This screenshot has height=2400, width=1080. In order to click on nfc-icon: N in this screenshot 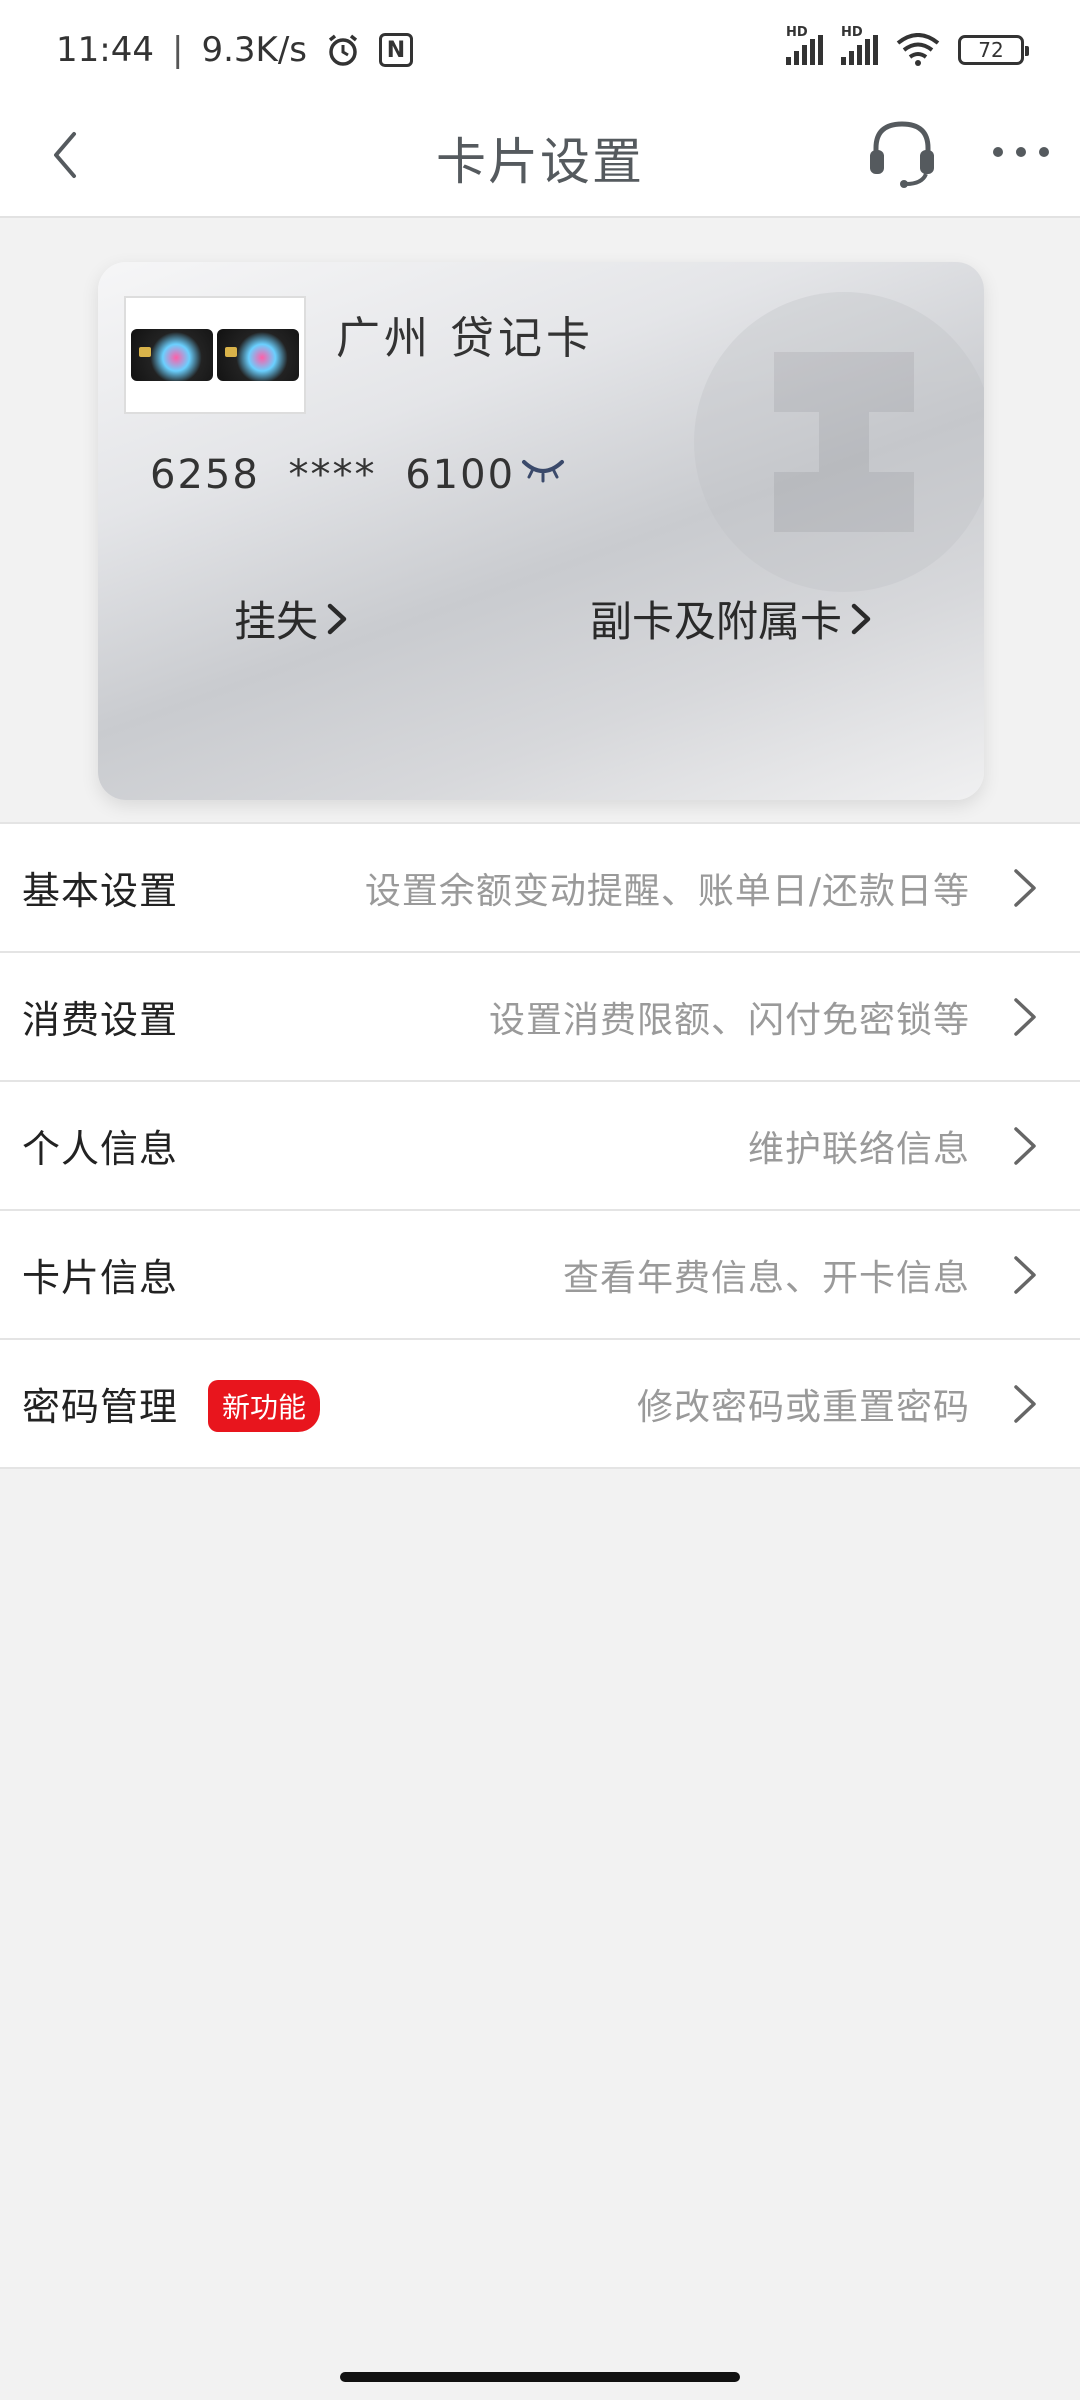, I will do `click(396, 50)`.